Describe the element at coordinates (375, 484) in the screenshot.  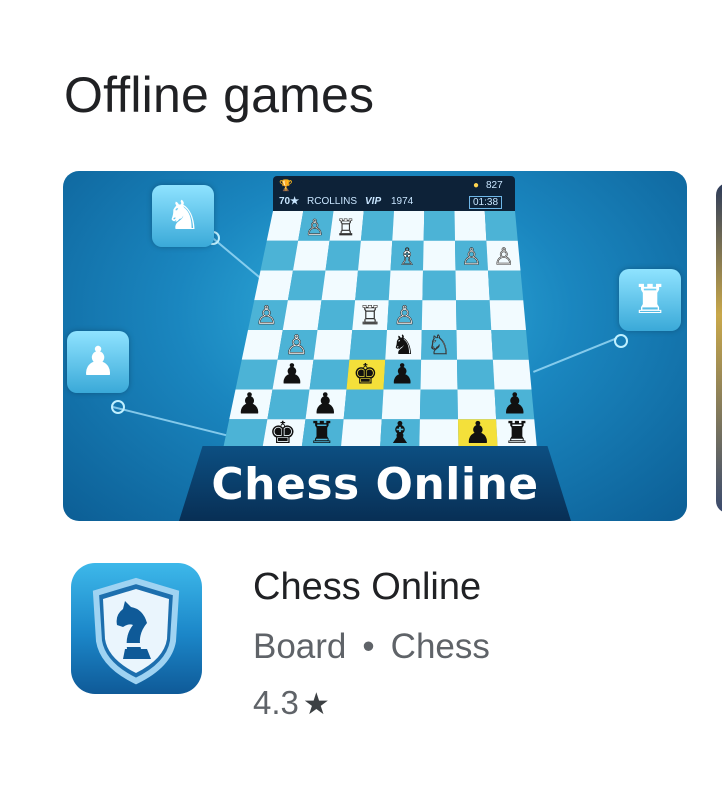
I see `banner-title: Chess Online` at that location.